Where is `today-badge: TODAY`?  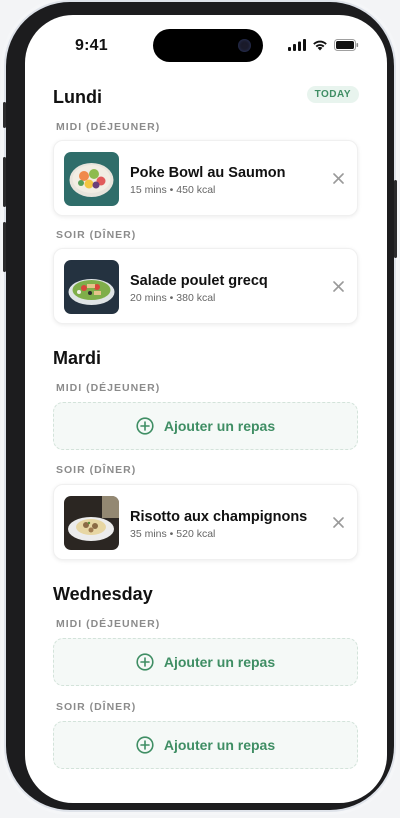
today-badge: TODAY is located at coordinates (332, 94).